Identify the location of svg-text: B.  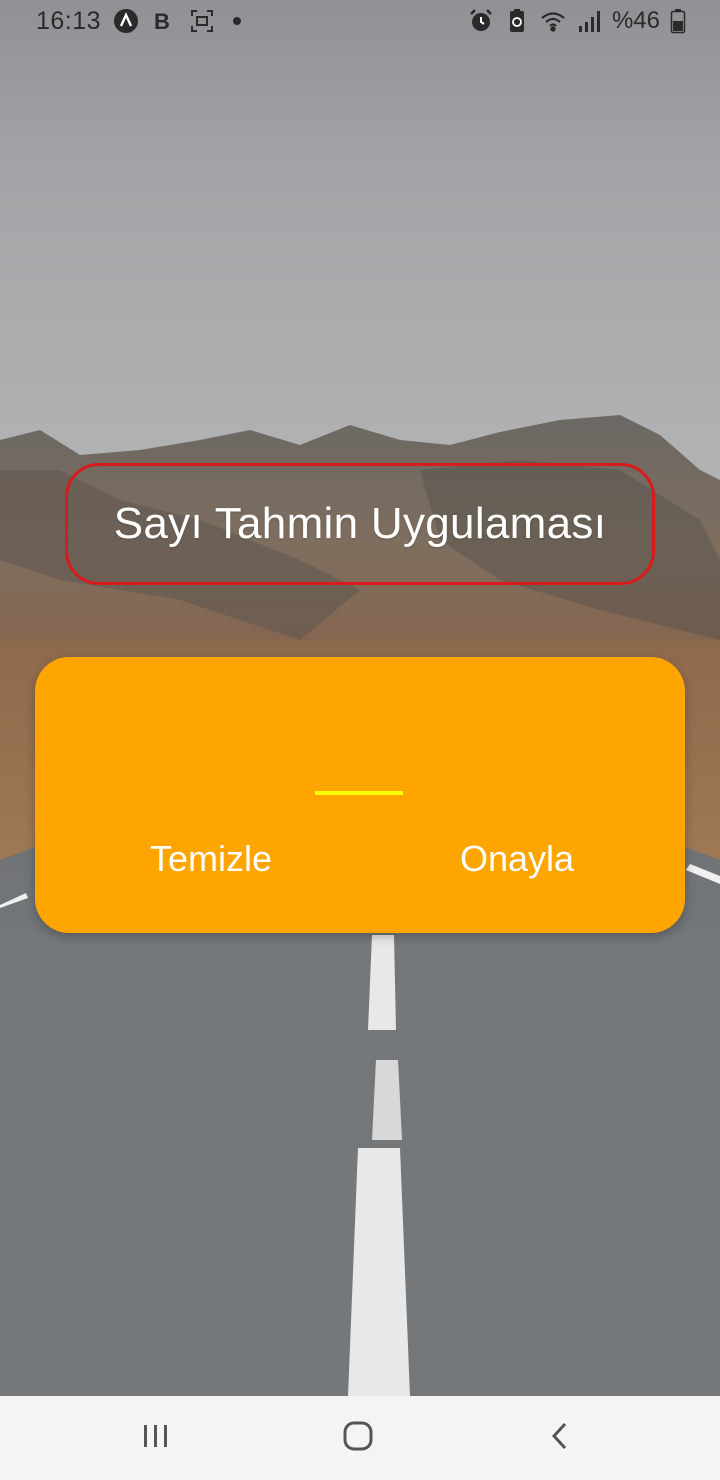
(162, 21).